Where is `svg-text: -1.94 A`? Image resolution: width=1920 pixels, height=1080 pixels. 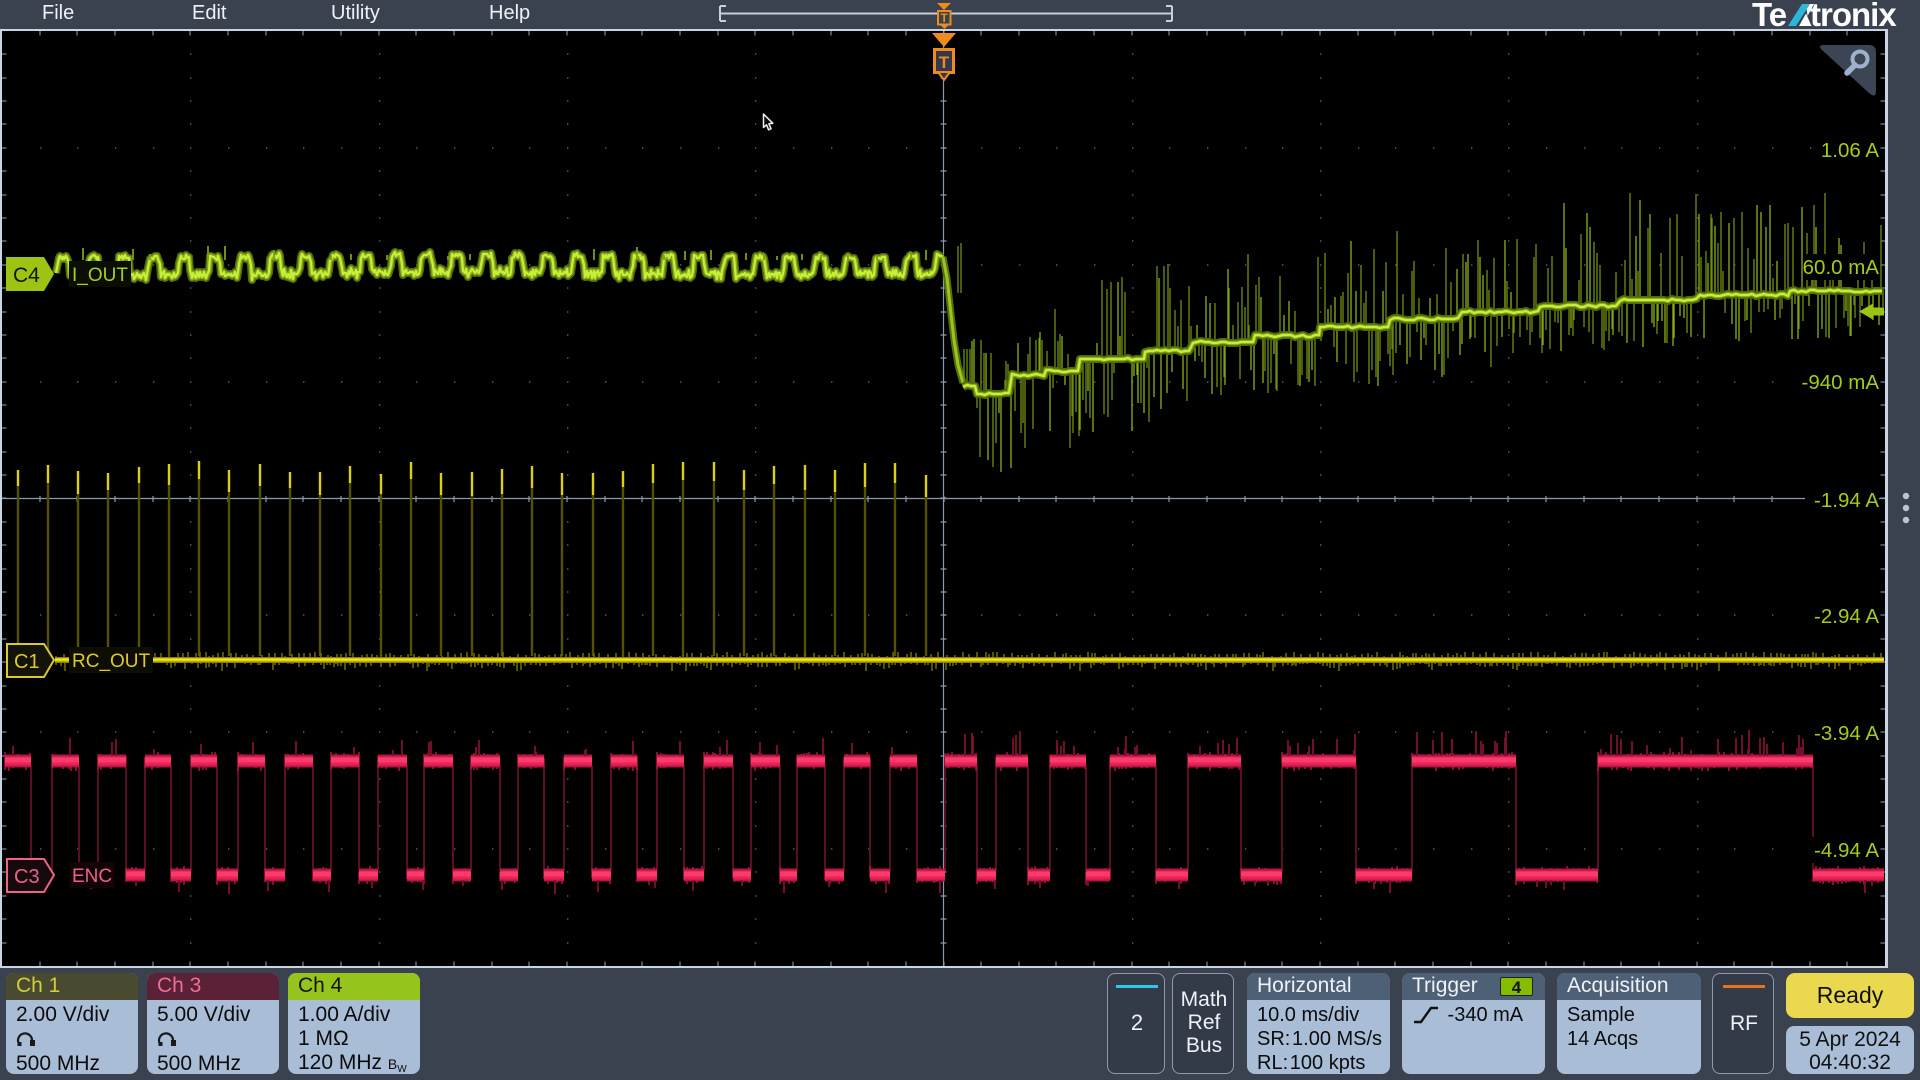
svg-text: -1.94 A is located at coordinates (1846, 500).